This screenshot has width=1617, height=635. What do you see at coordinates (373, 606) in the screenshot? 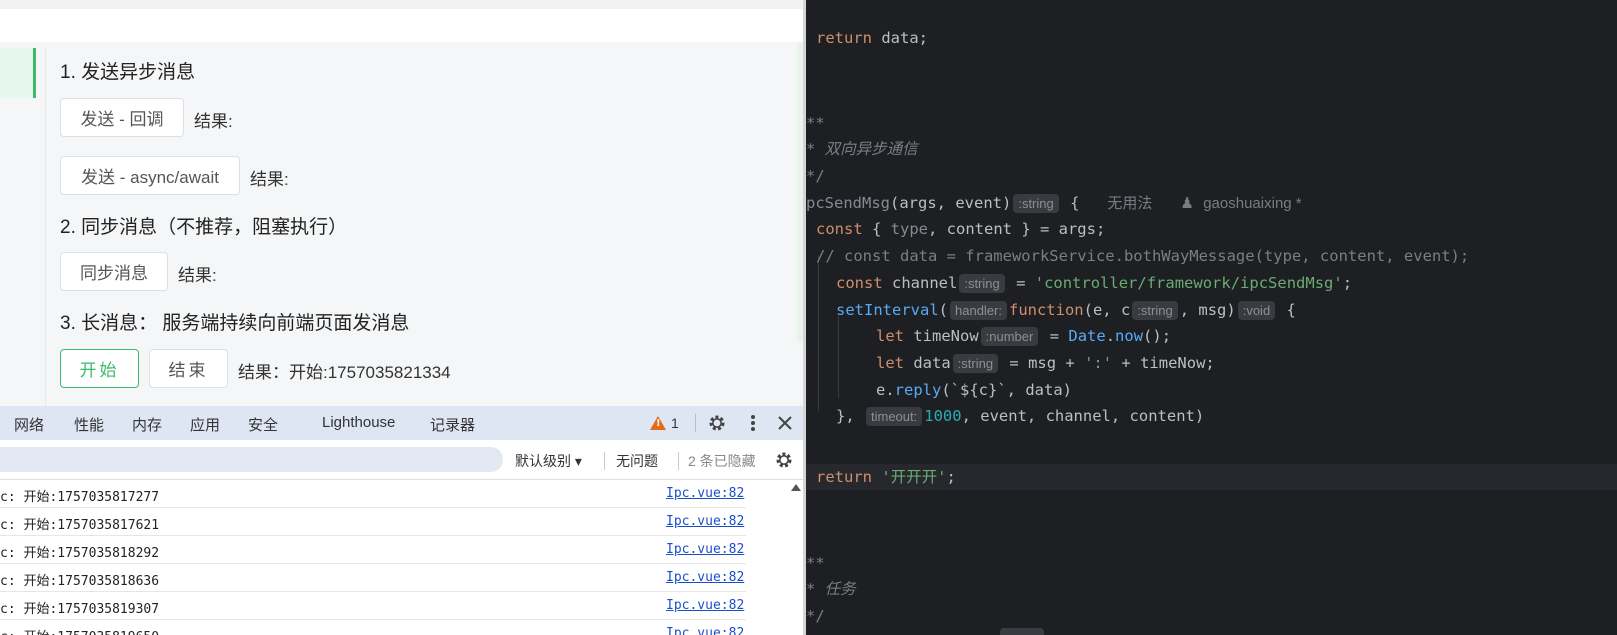
I see `console-log-row: c: 开始:1757035819307 Ipc.vue:82` at bounding box center [373, 606].